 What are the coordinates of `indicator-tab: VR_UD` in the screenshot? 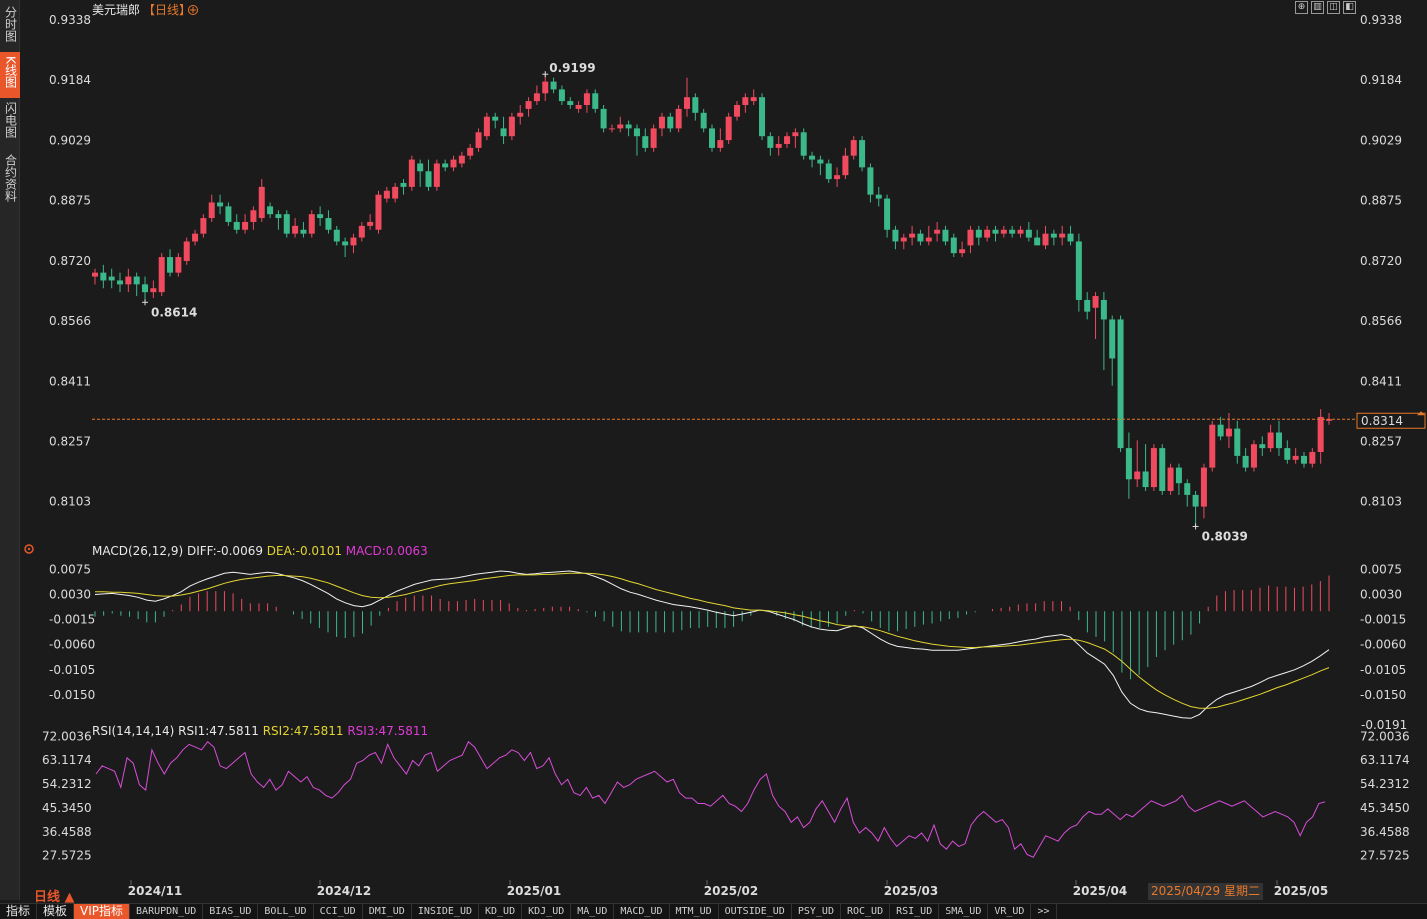 It's located at (1010, 911).